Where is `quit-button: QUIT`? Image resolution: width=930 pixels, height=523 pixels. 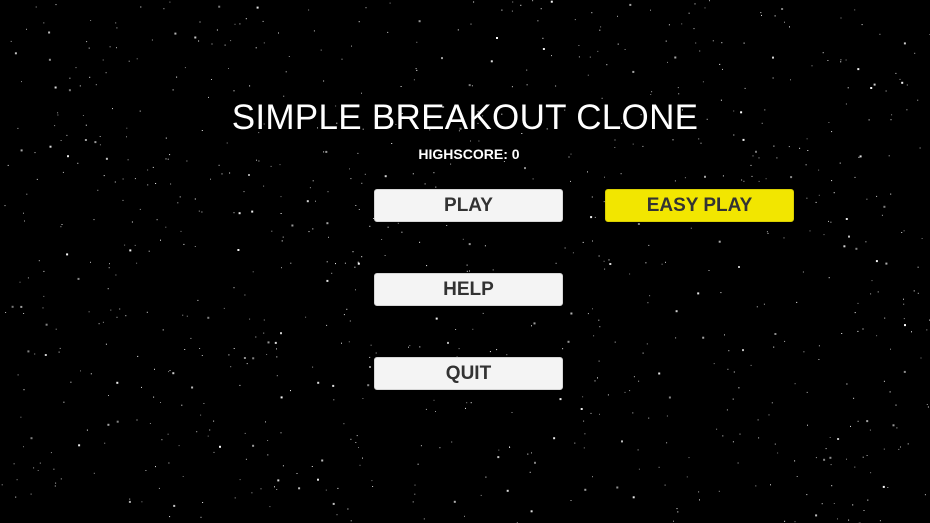
quit-button: QUIT is located at coordinates (468, 373).